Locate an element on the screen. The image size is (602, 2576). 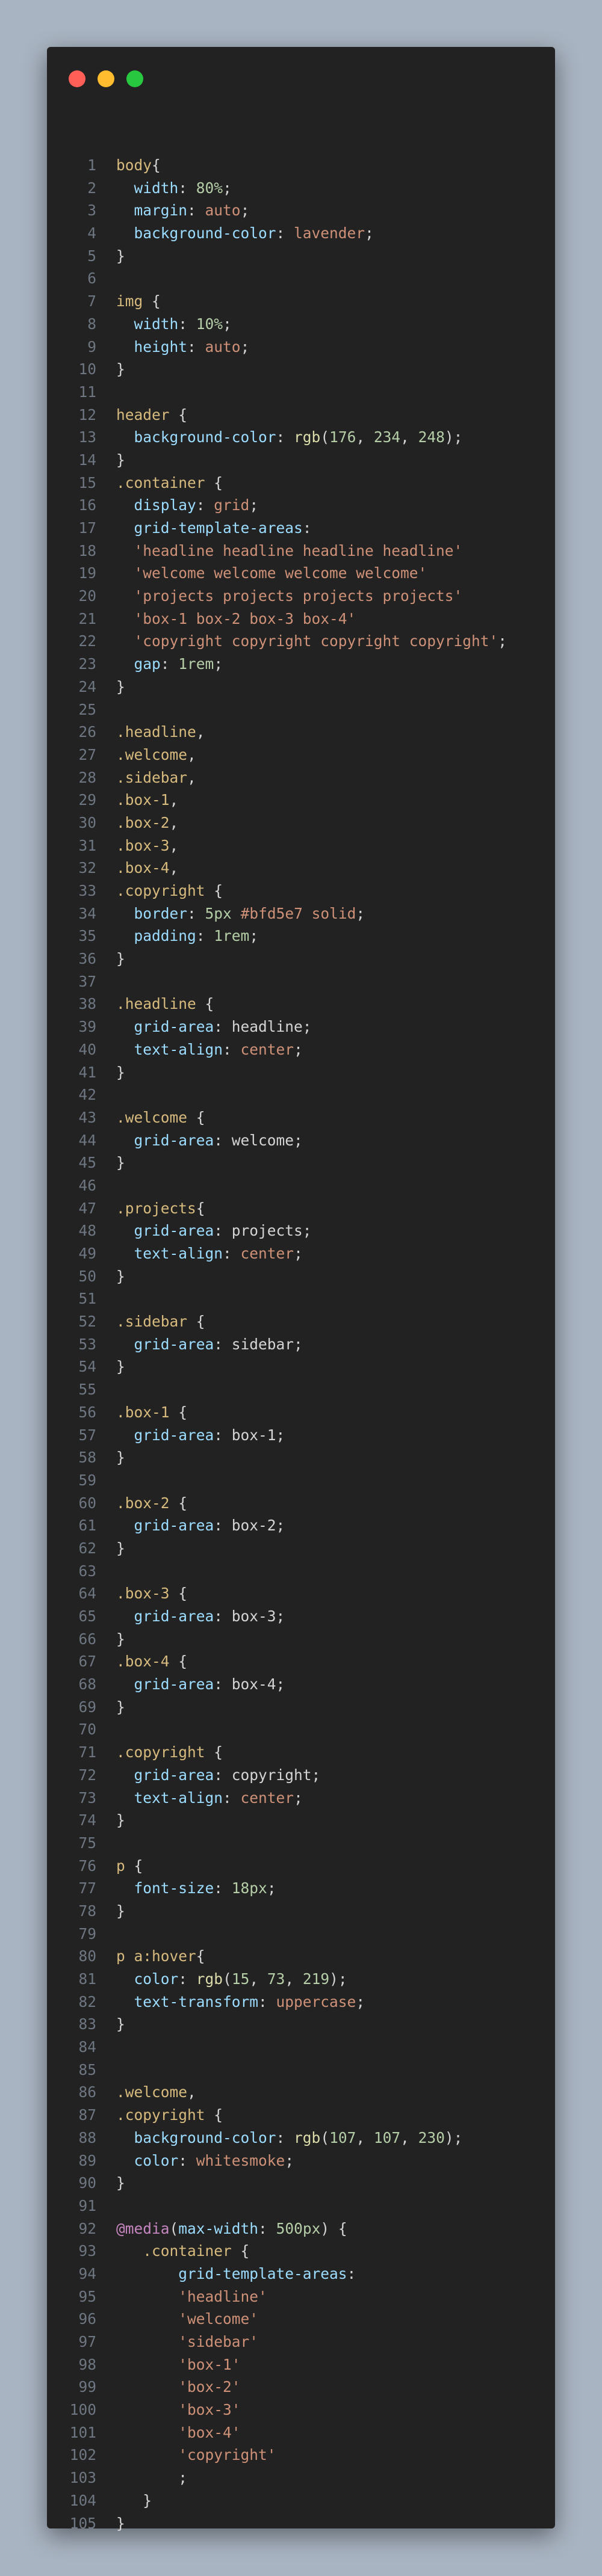
code-token: 'box-1 box-2 box-3 box-4' is located at coordinates (245, 618).